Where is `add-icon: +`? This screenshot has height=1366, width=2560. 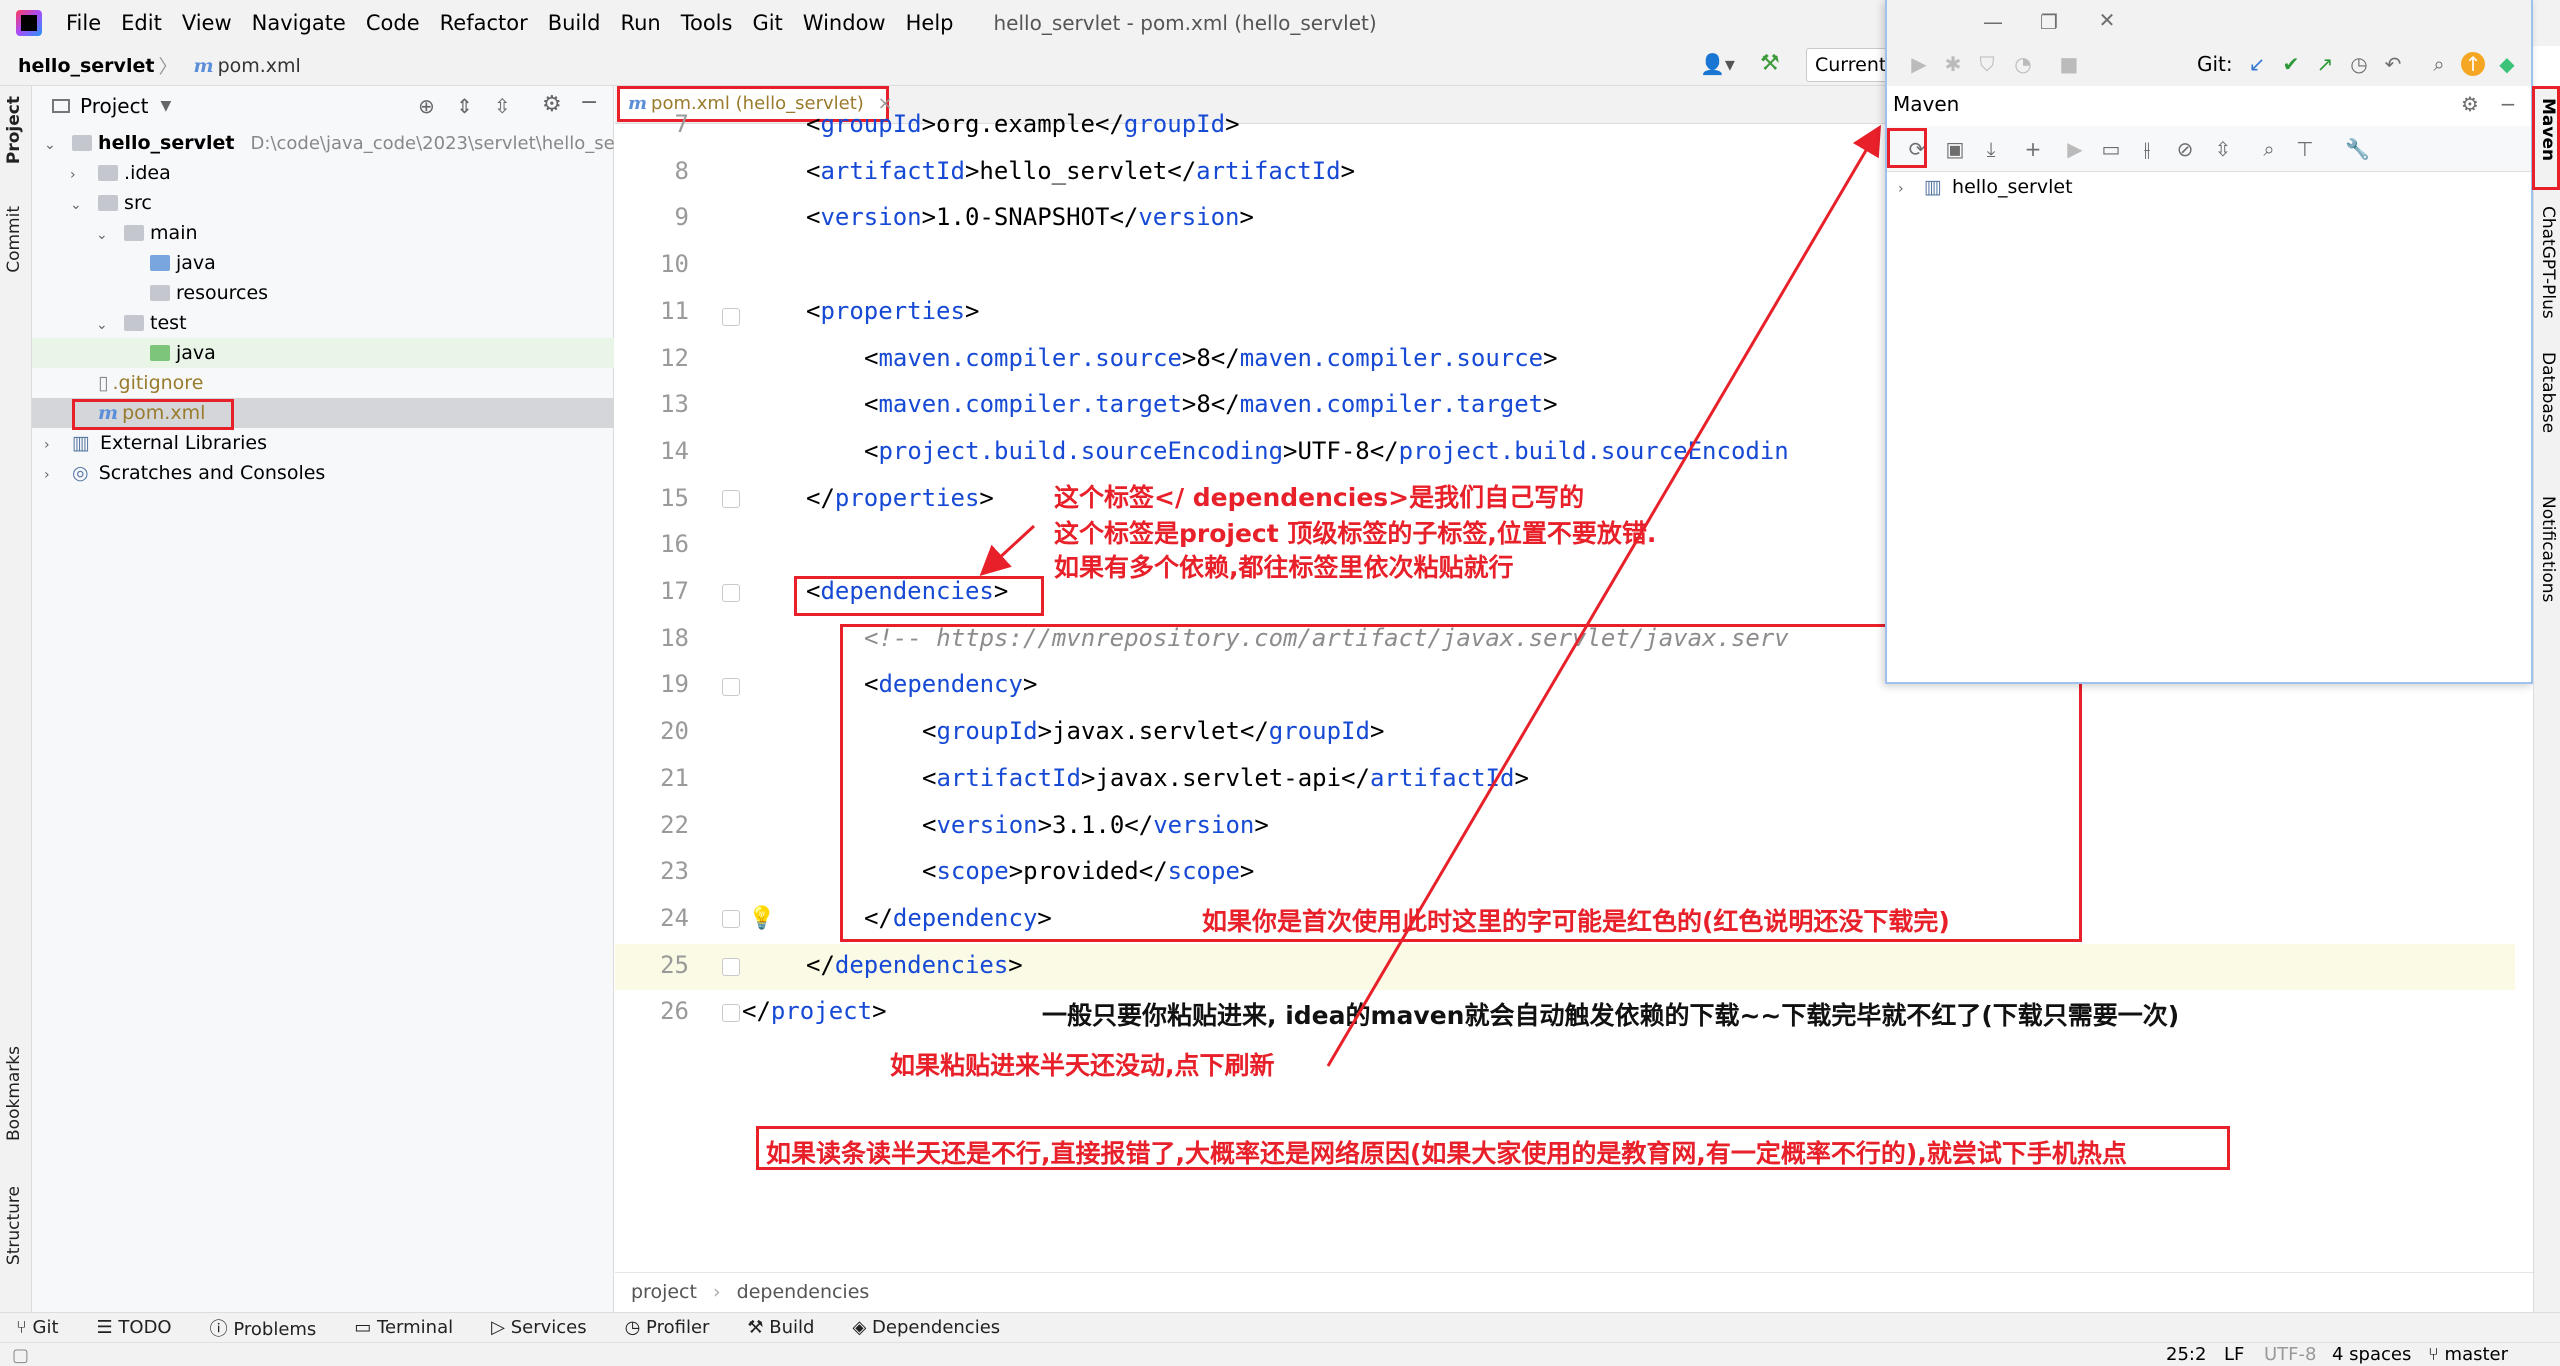 add-icon: + is located at coordinates (2033, 149).